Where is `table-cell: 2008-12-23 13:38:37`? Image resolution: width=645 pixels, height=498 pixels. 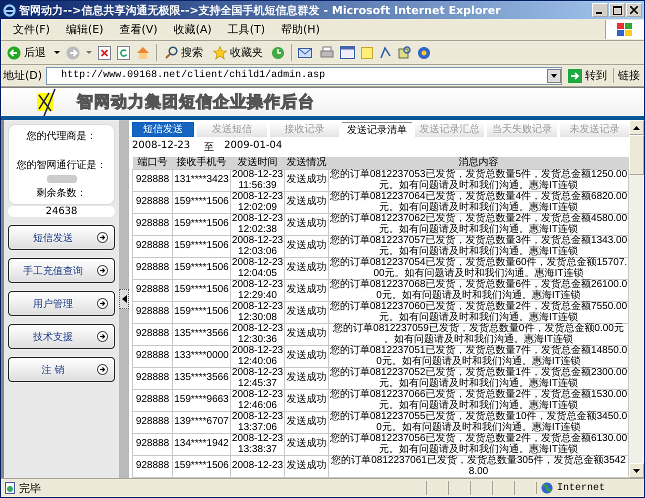
table-cell: 2008-12-23 13:38:37 is located at coordinates (257, 445).